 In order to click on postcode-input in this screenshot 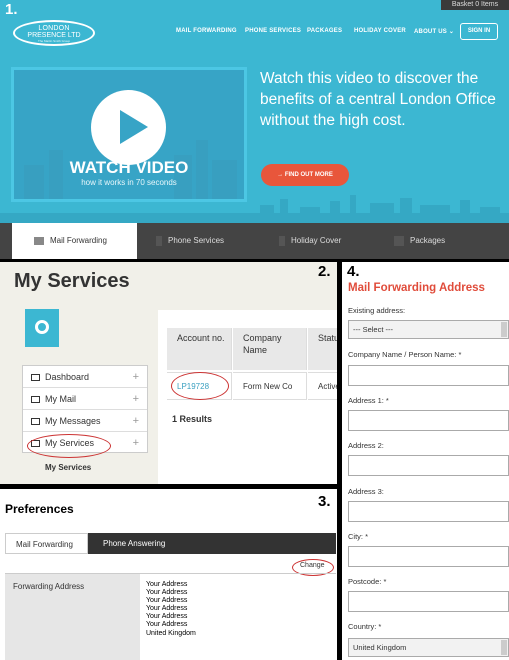, I will do `click(428, 601)`.